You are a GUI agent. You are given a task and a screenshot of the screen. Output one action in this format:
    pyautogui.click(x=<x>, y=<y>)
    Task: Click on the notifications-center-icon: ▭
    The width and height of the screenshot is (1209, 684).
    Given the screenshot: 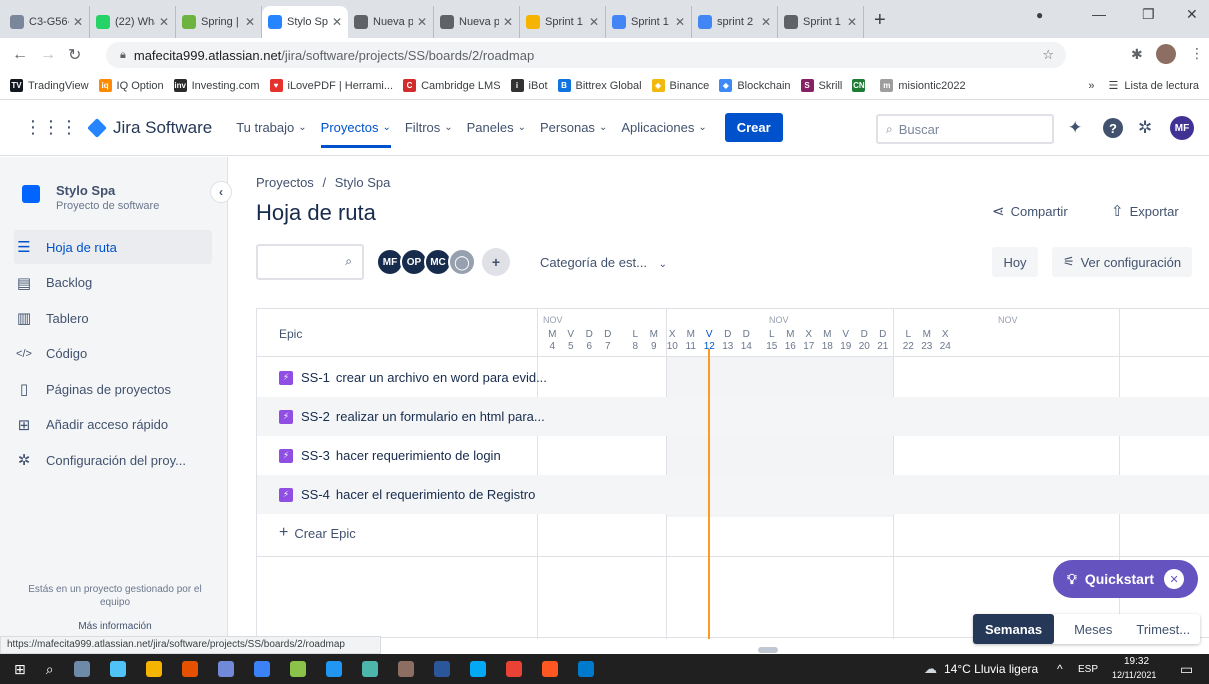 What is the action you would take?
    pyautogui.click(x=1186, y=669)
    